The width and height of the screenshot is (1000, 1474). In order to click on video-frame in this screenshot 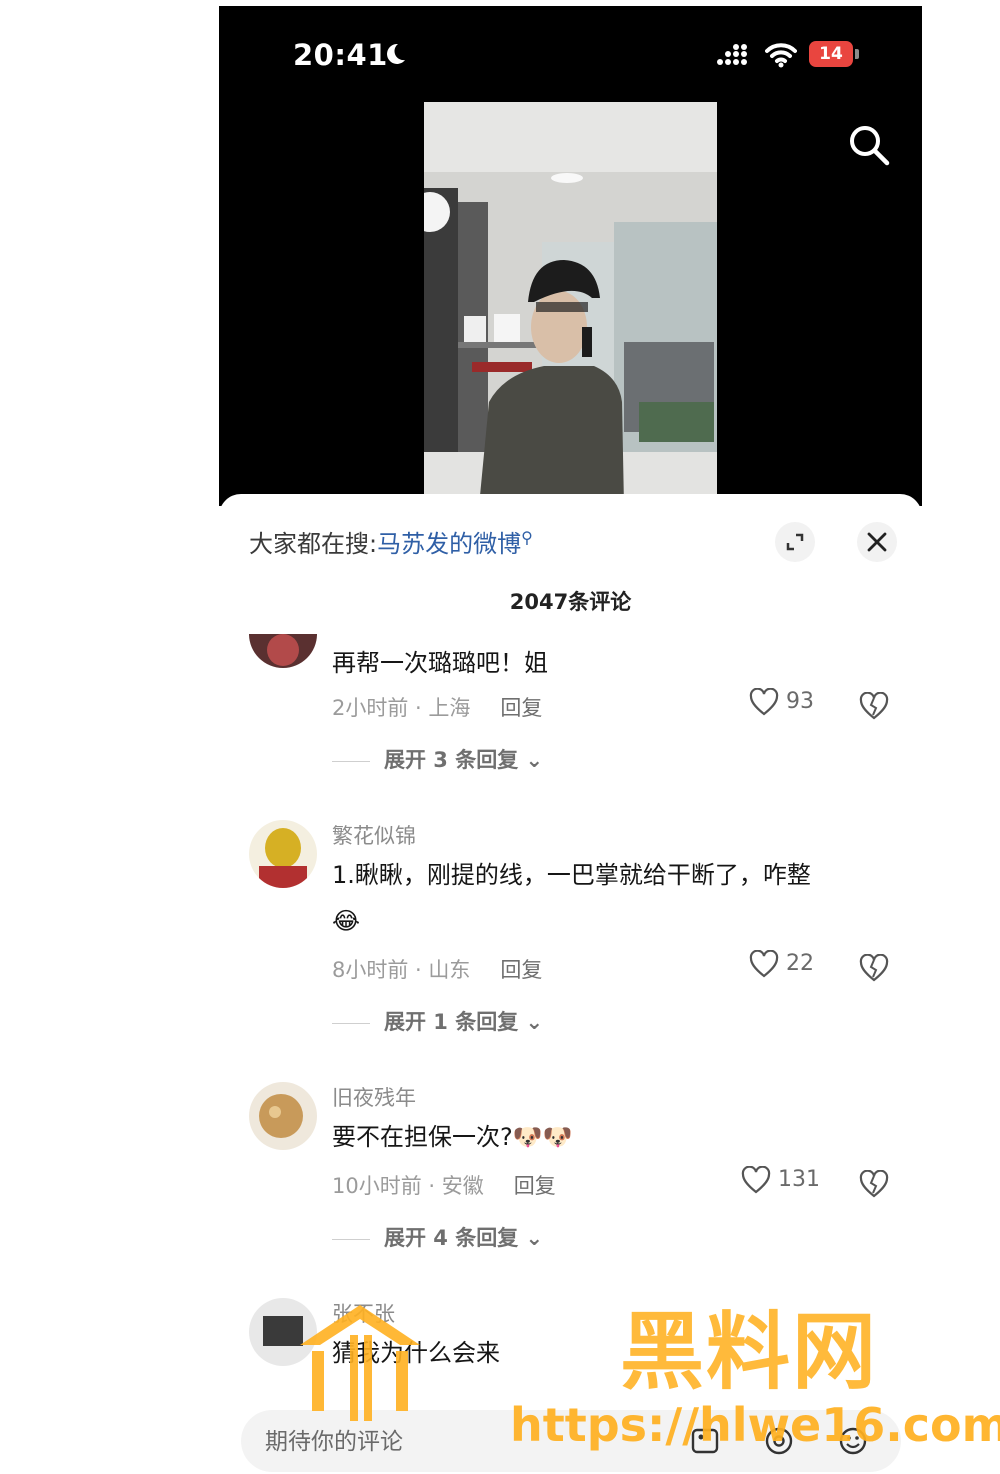, I will do `click(570, 304)`.